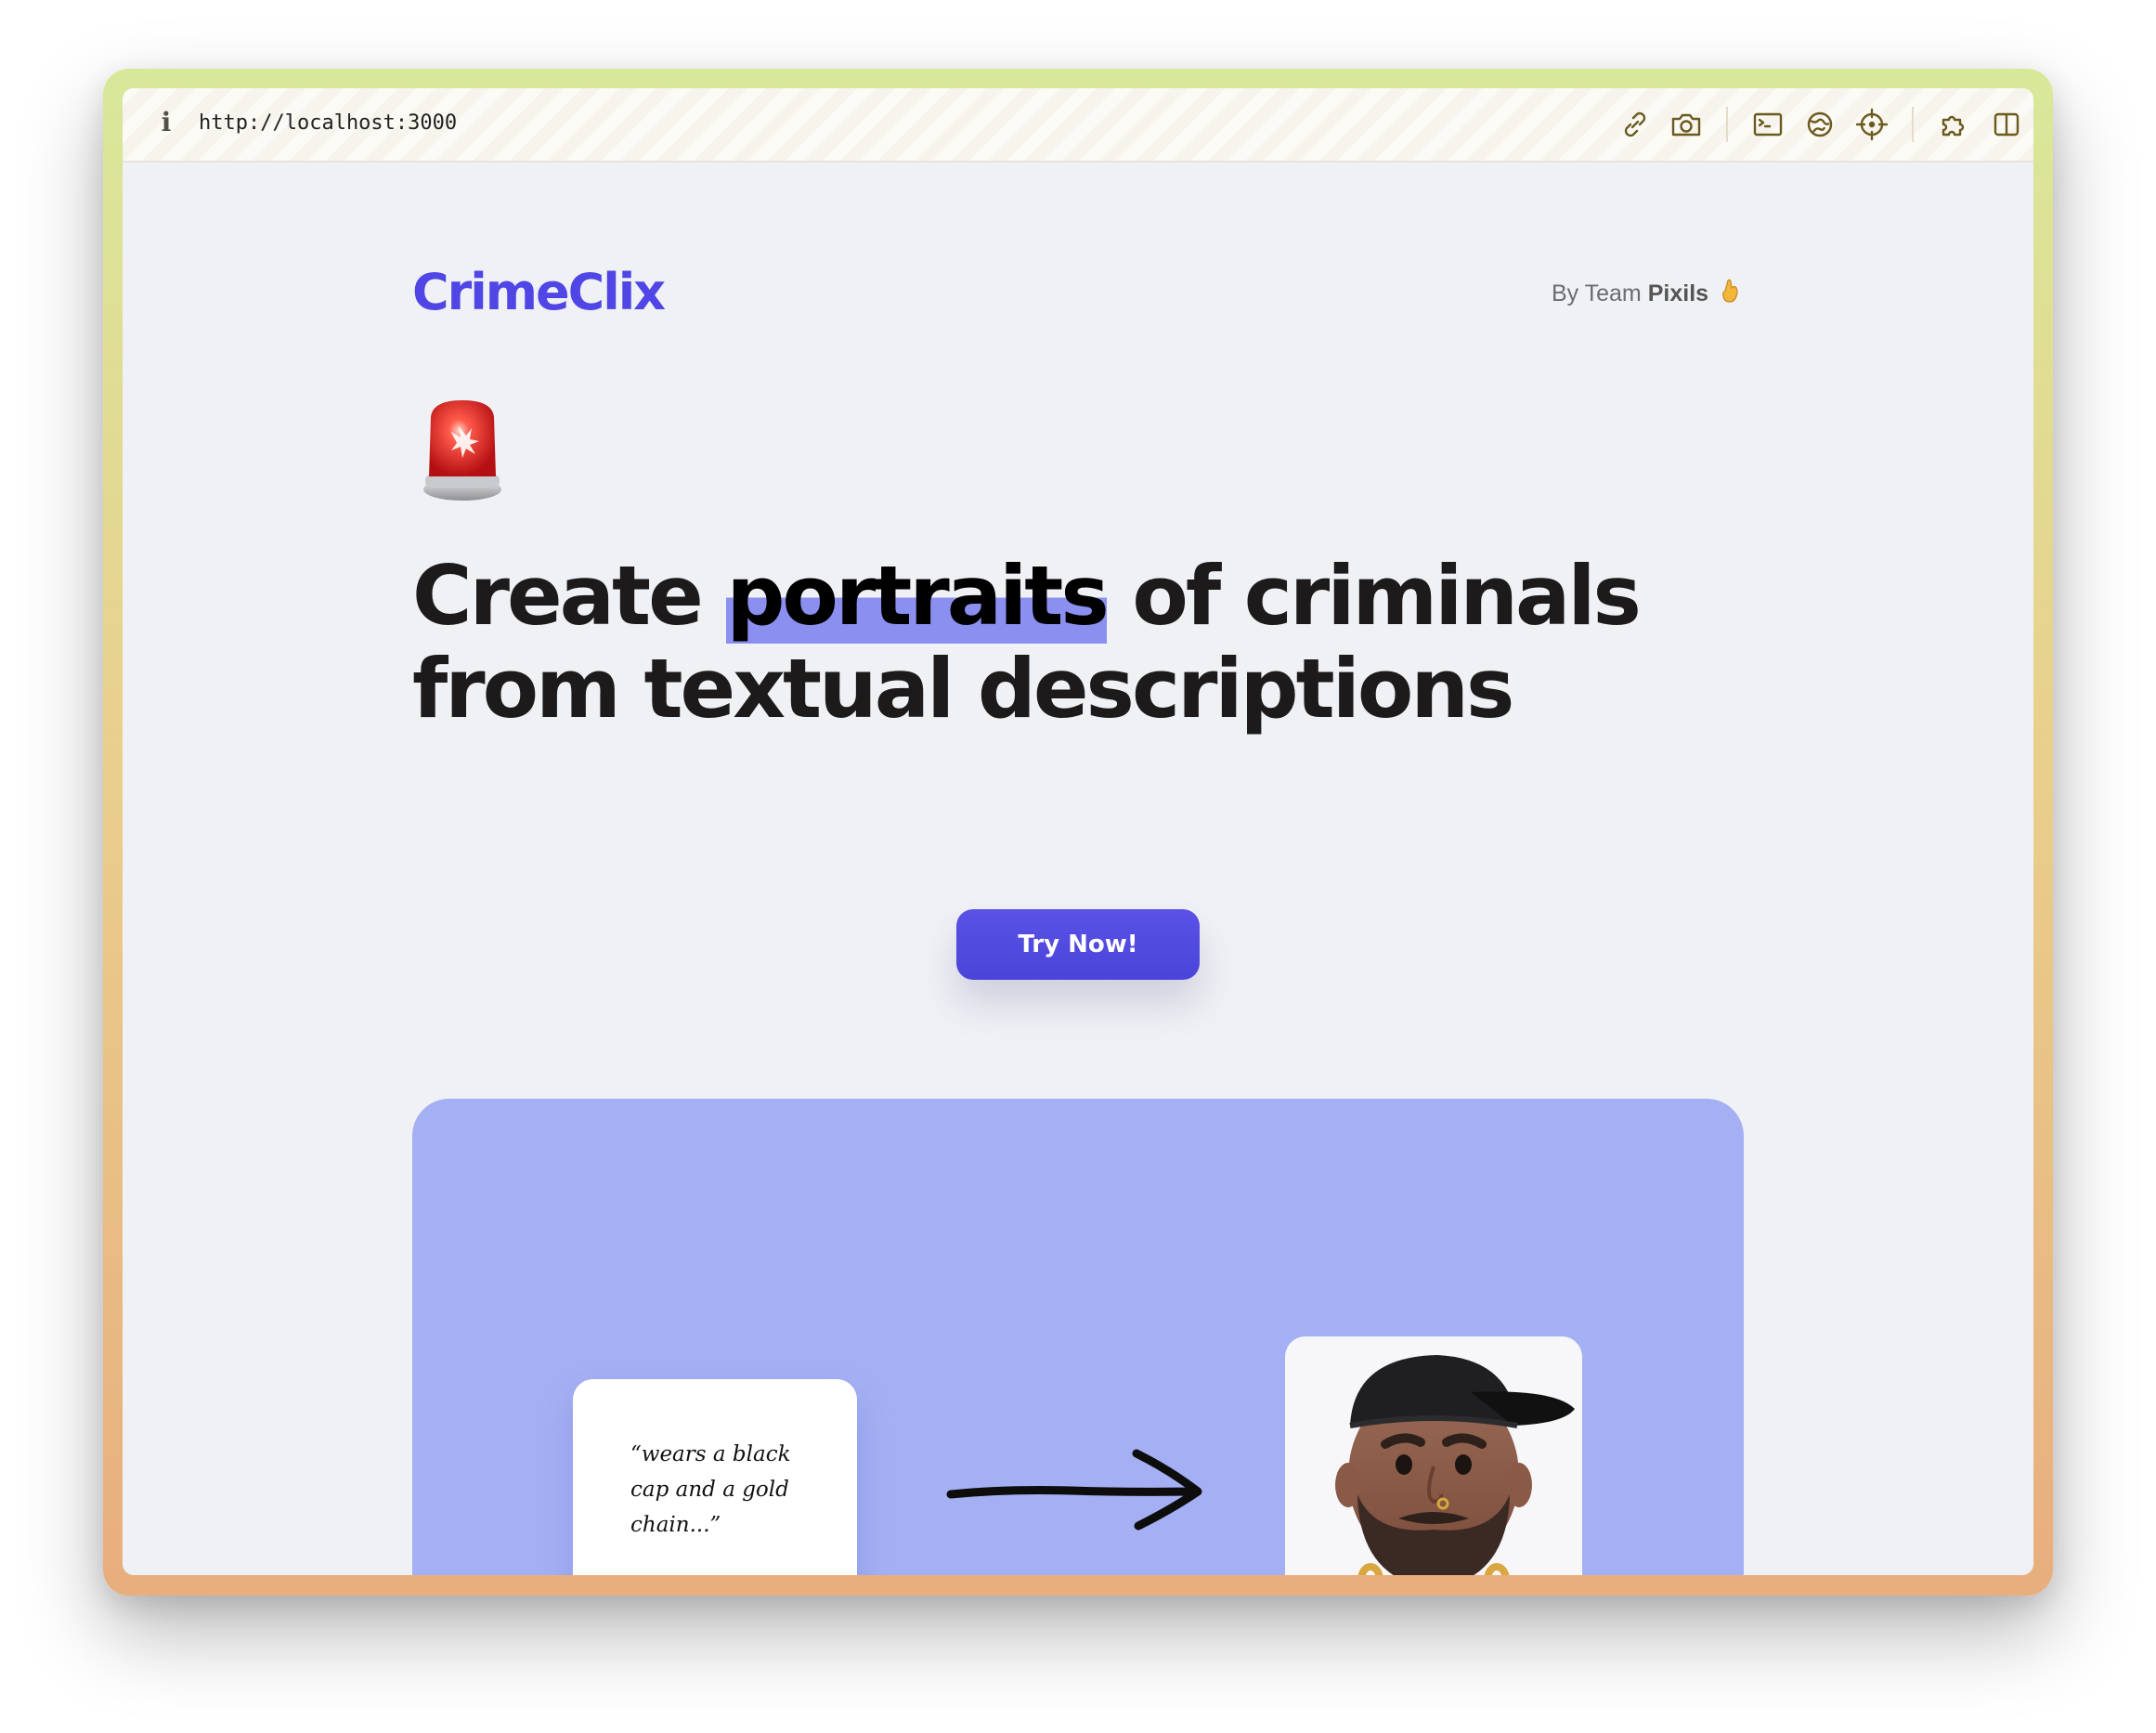 This screenshot has height=1733, width=2156. I want to click on team-byline: By Team Pixils, so click(1646, 295).